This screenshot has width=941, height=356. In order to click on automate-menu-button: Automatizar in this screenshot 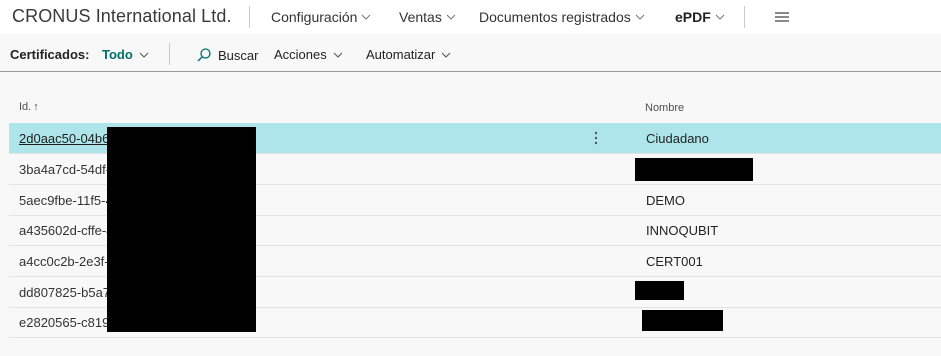, I will do `click(408, 54)`.